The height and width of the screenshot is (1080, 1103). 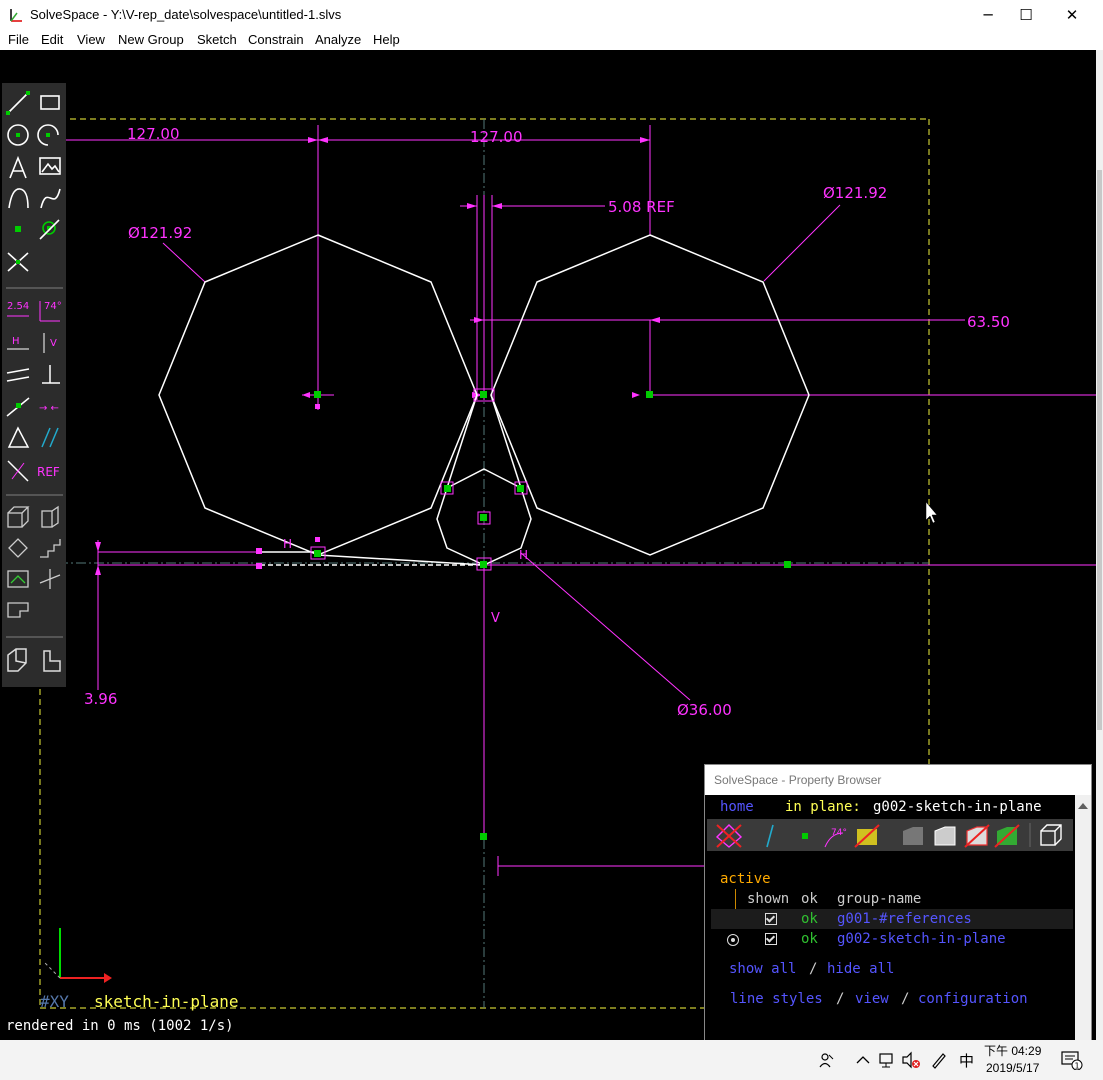 What do you see at coordinates (1007, 836) in the screenshot?
I see `mesh-visibility-icon` at bounding box center [1007, 836].